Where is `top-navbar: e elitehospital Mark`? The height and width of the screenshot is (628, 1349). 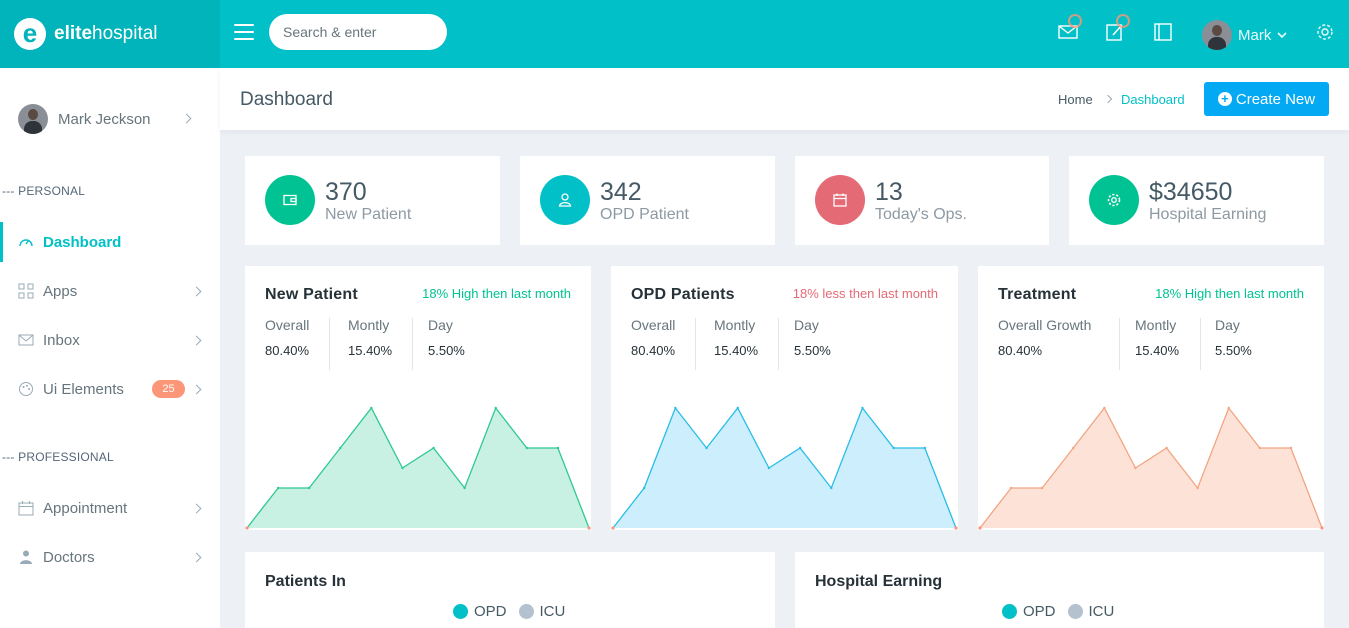
top-navbar: e elitehospital Mark is located at coordinates (674, 34).